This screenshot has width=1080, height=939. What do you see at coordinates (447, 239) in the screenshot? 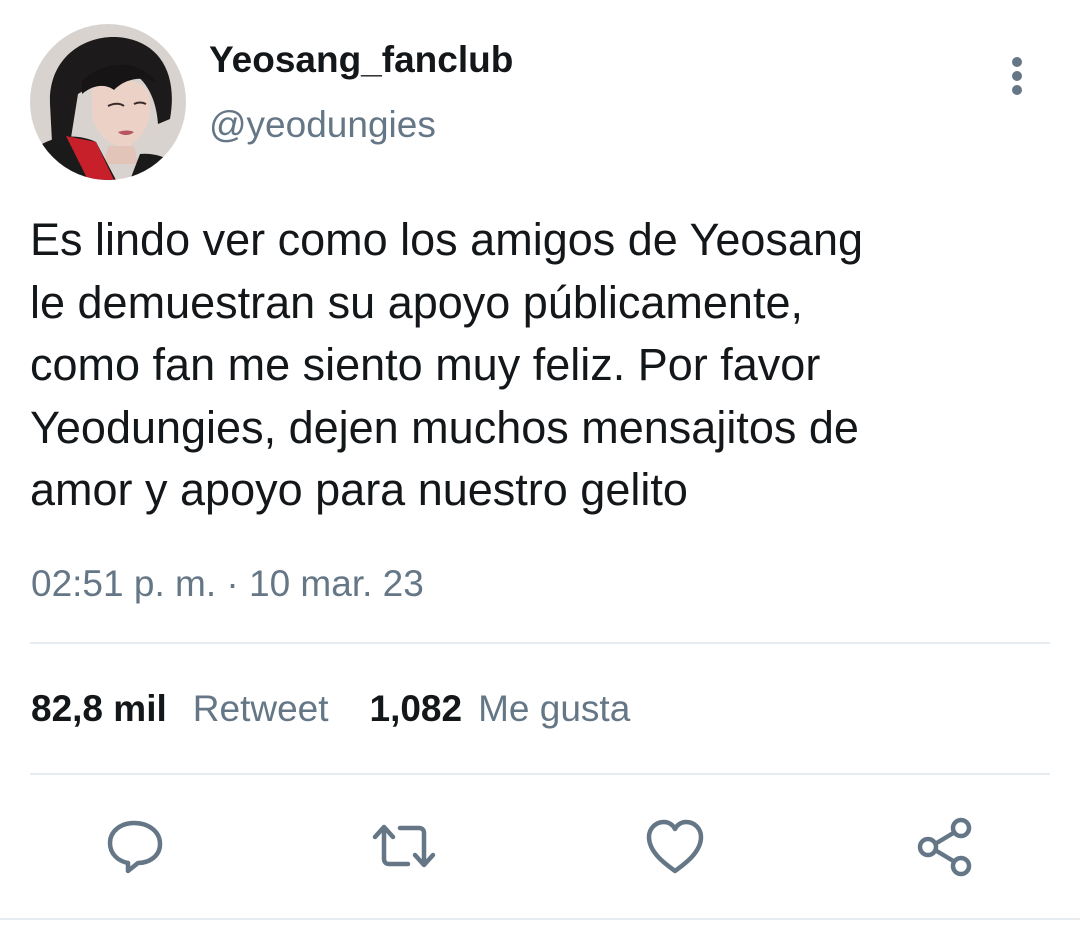
I see `tweet-text-line: Es lindo ver como los amigos de Yeosang` at bounding box center [447, 239].